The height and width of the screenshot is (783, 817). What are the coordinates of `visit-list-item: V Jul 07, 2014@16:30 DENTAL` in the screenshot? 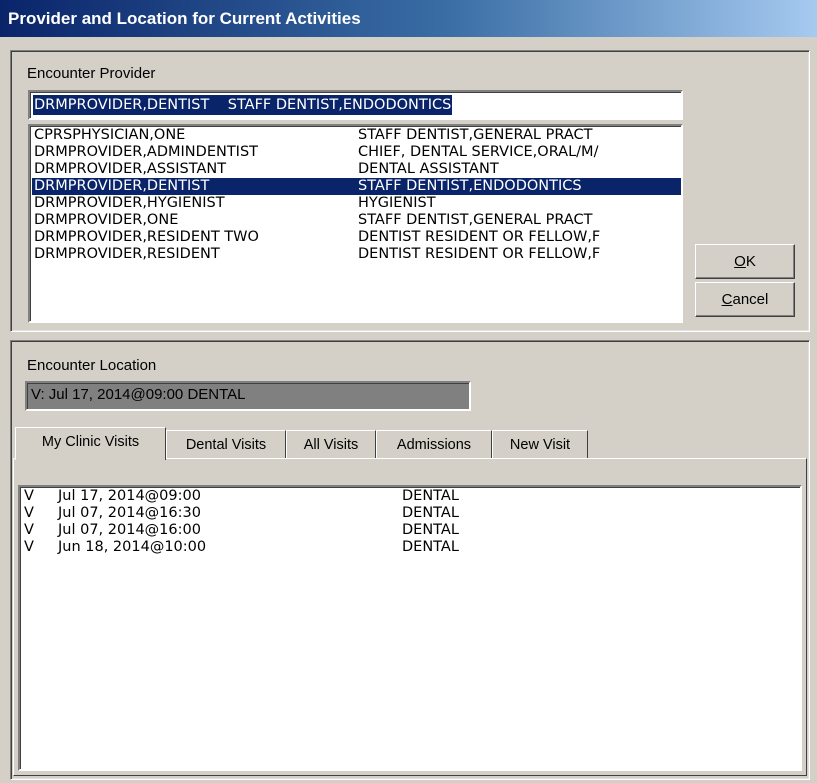 It's located at (414, 513).